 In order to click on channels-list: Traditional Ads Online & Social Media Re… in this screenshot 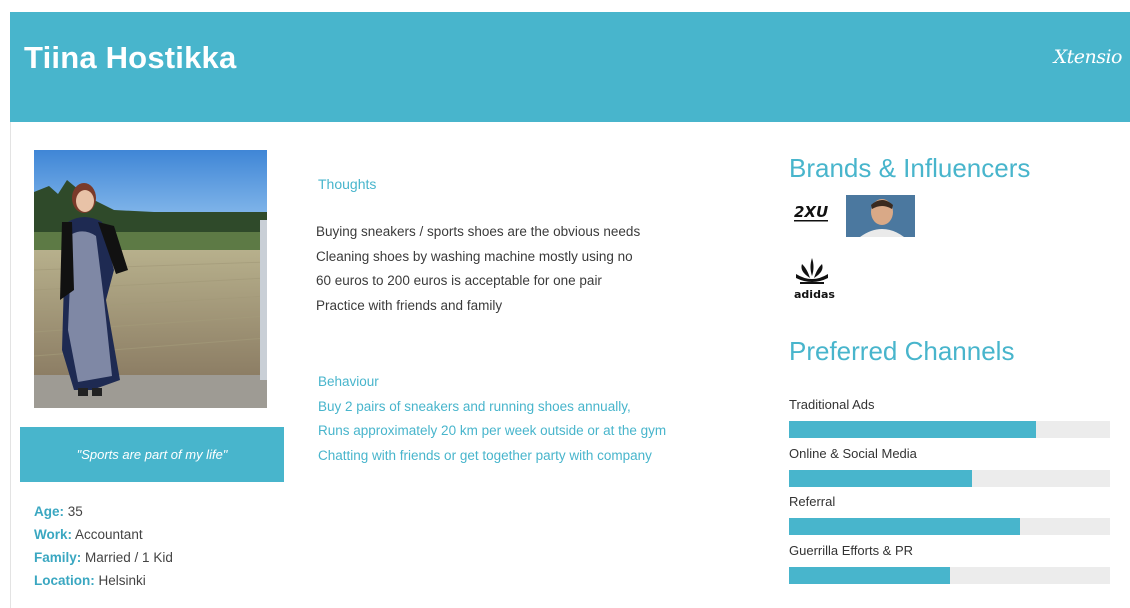, I will do `click(949, 493)`.